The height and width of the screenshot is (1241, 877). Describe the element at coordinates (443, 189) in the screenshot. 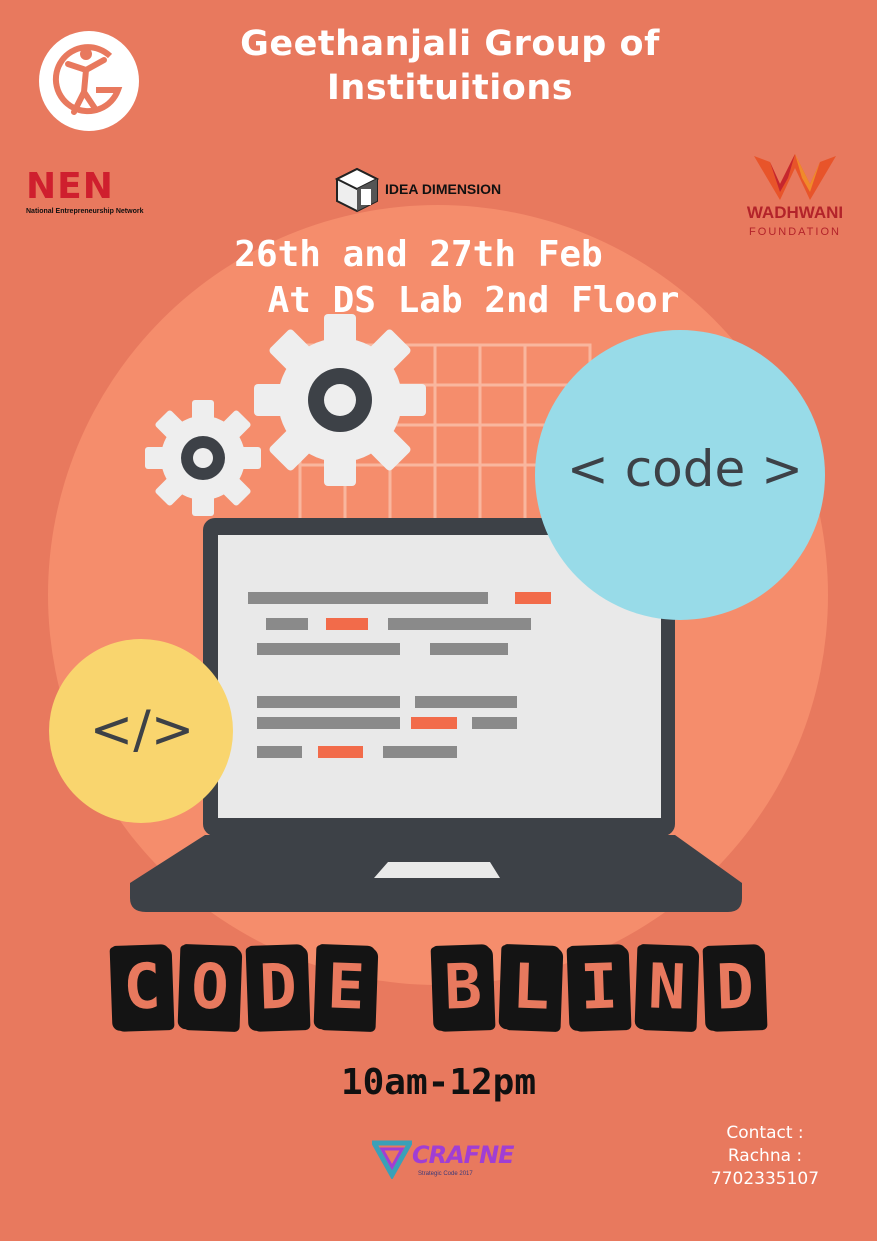

I see `idea-dimension-text: IDEA DIMENSION` at that location.